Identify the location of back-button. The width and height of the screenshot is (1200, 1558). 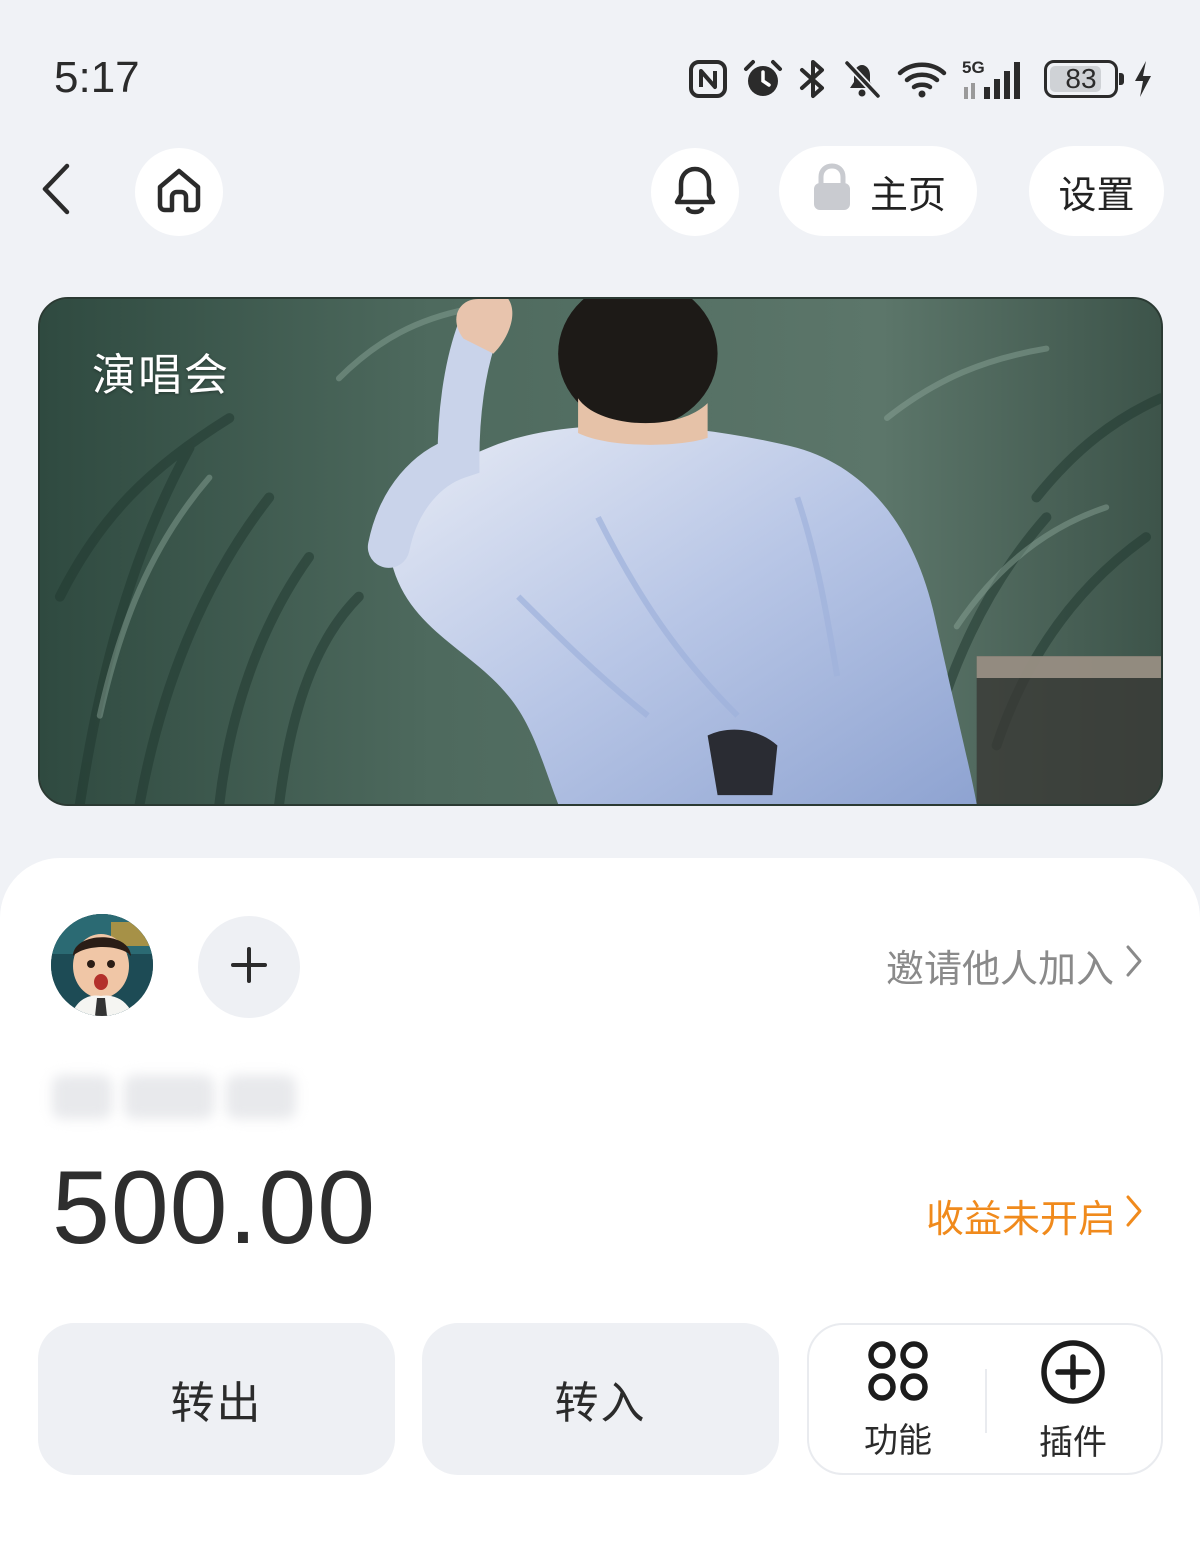
(56, 191).